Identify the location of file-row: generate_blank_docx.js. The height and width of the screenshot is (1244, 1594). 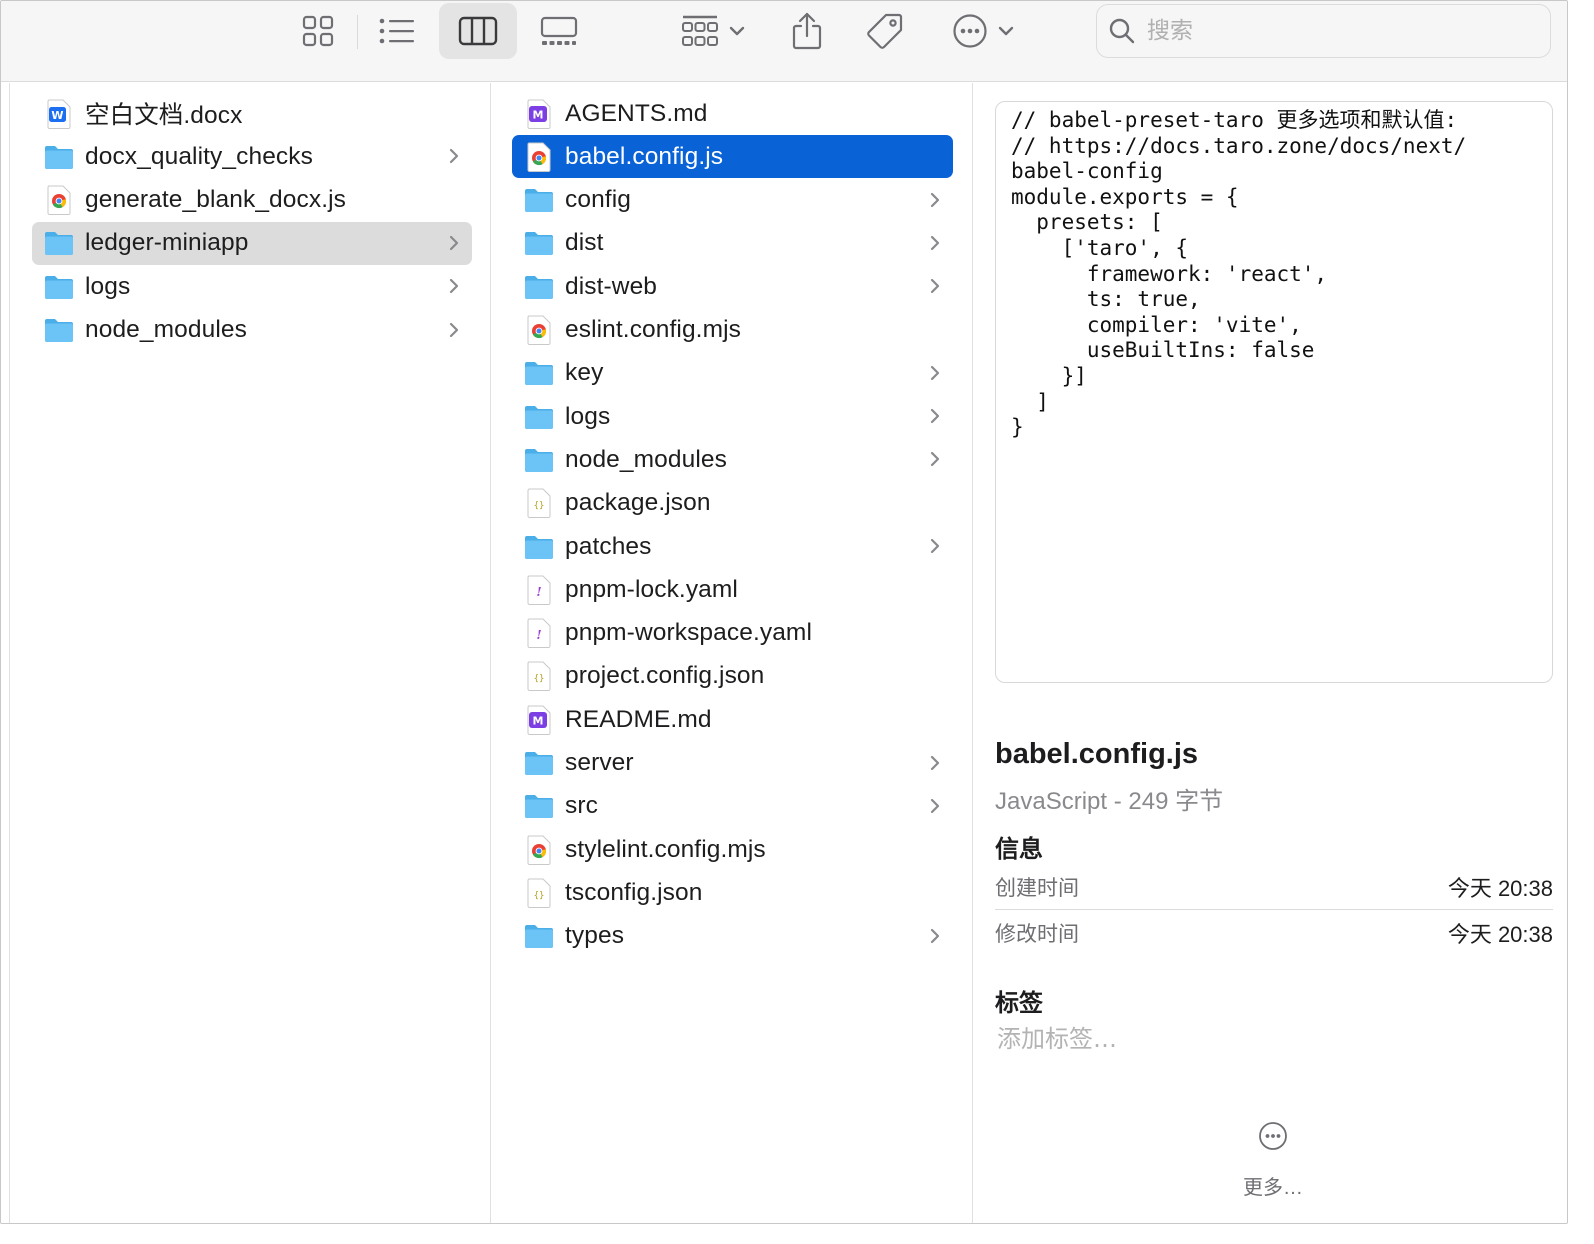
(252, 200).